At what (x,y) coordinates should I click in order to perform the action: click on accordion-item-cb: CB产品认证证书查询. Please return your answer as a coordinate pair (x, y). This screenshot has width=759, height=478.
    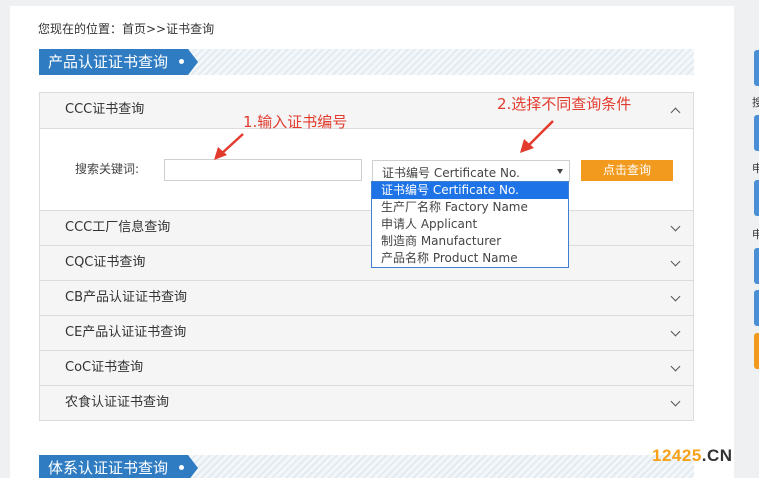
    Looking at the image, I should click on (366, 297).